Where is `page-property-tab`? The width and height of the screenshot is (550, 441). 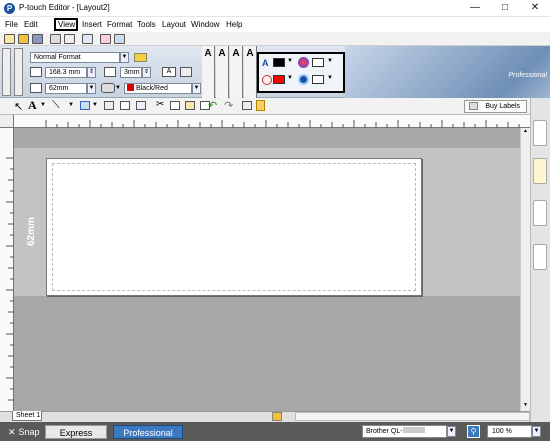 page-property-tab is located at coordinates (6, 72).